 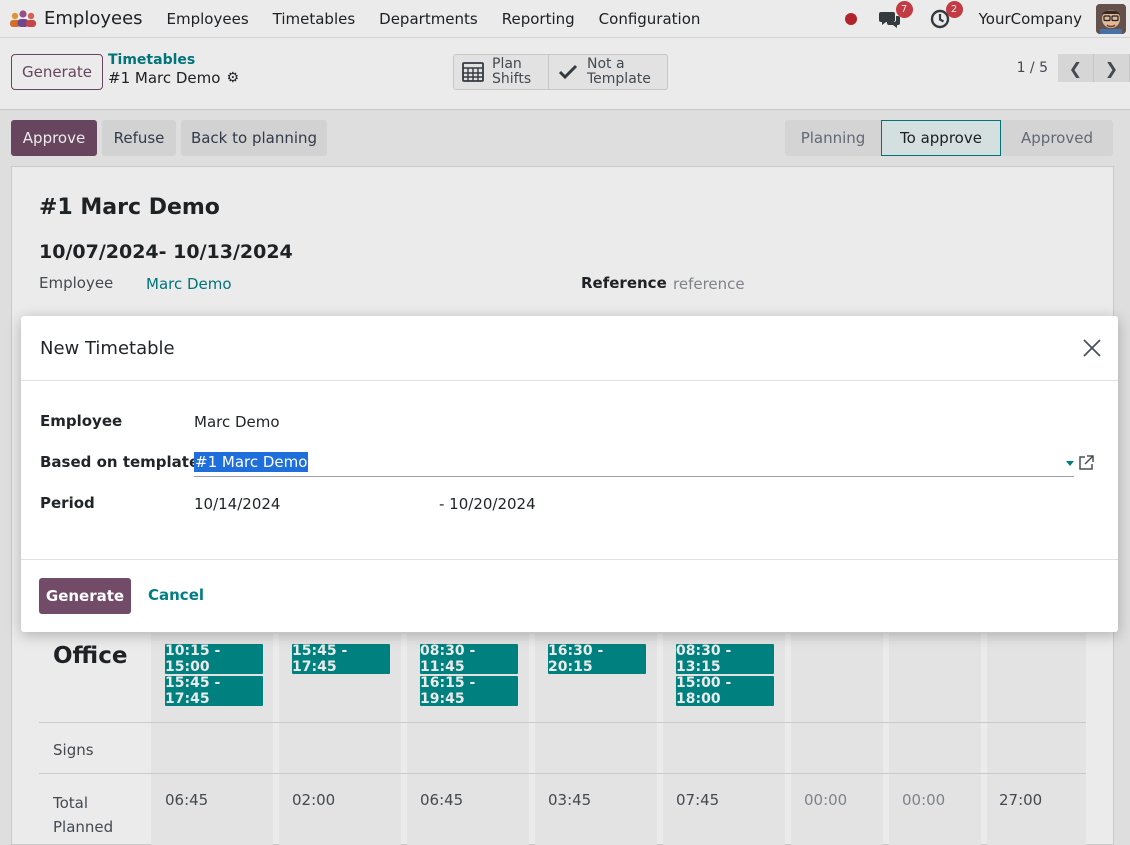 I want to click on dialog-cancel-button: Cancel, so click(x=176, y=595).